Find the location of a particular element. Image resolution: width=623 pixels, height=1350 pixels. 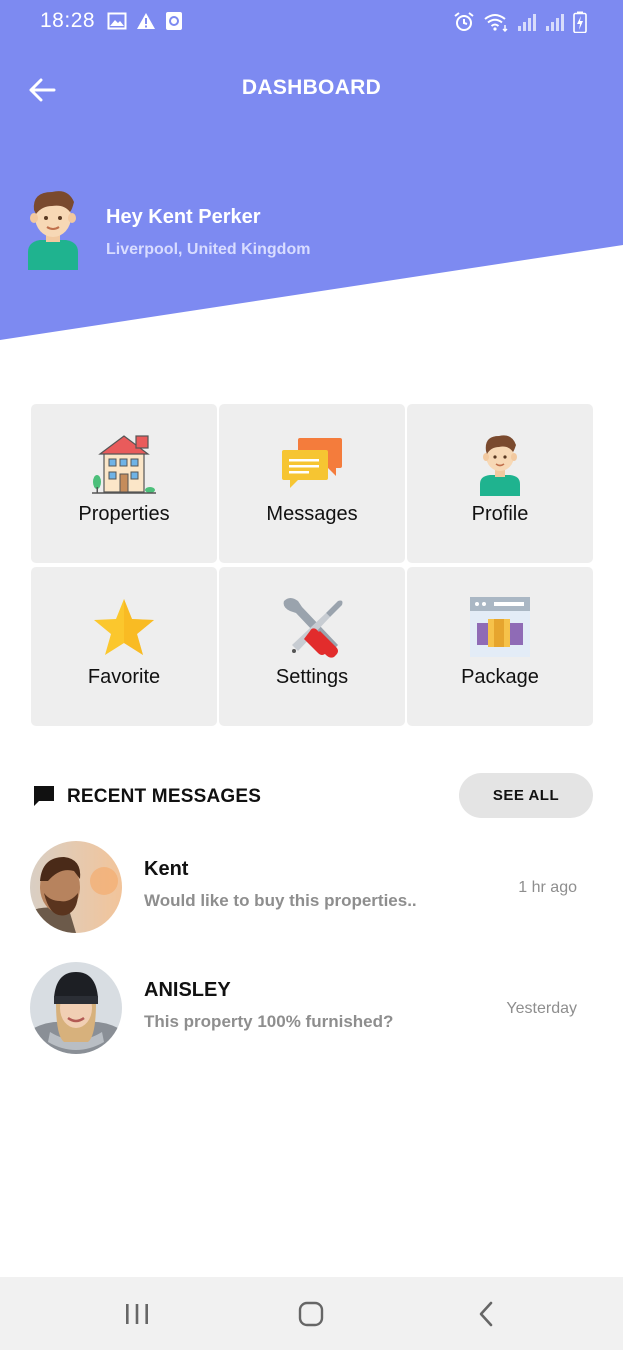

alarm-icon is located at coordinates (464, 21).